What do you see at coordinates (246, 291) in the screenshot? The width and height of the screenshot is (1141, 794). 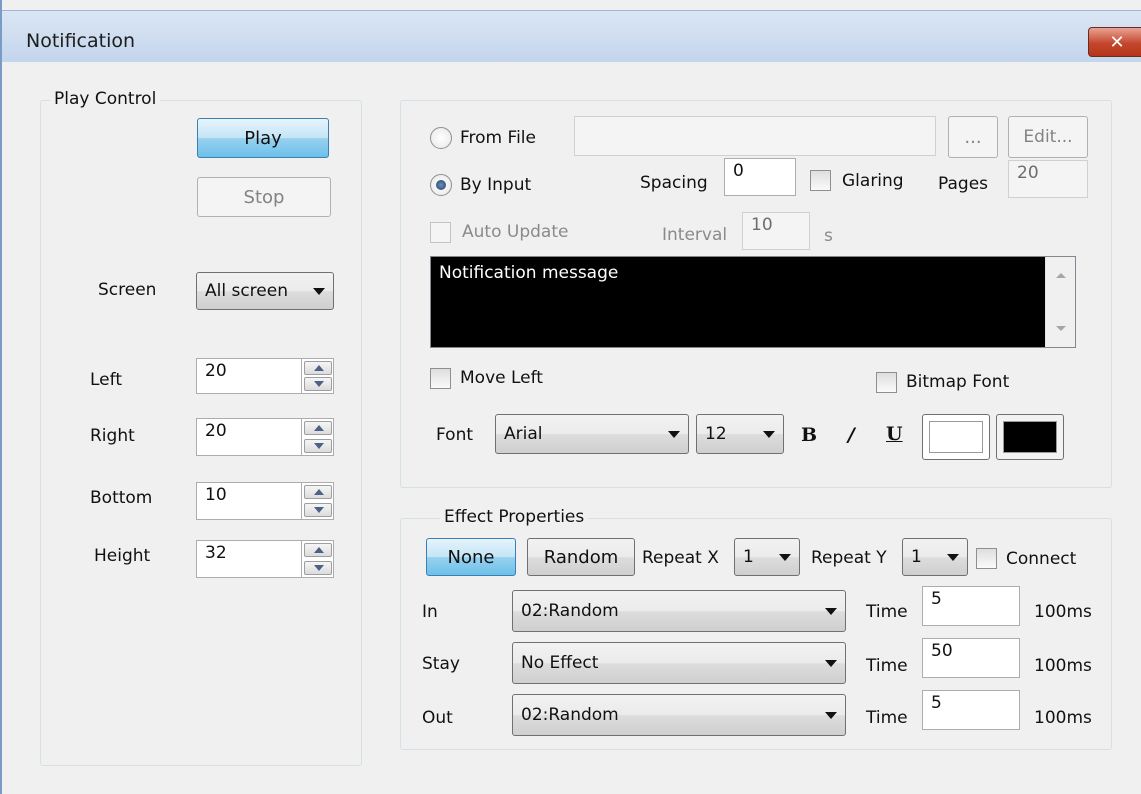 I see `screen-select-value: All screen` at bounding box center [246, 291].